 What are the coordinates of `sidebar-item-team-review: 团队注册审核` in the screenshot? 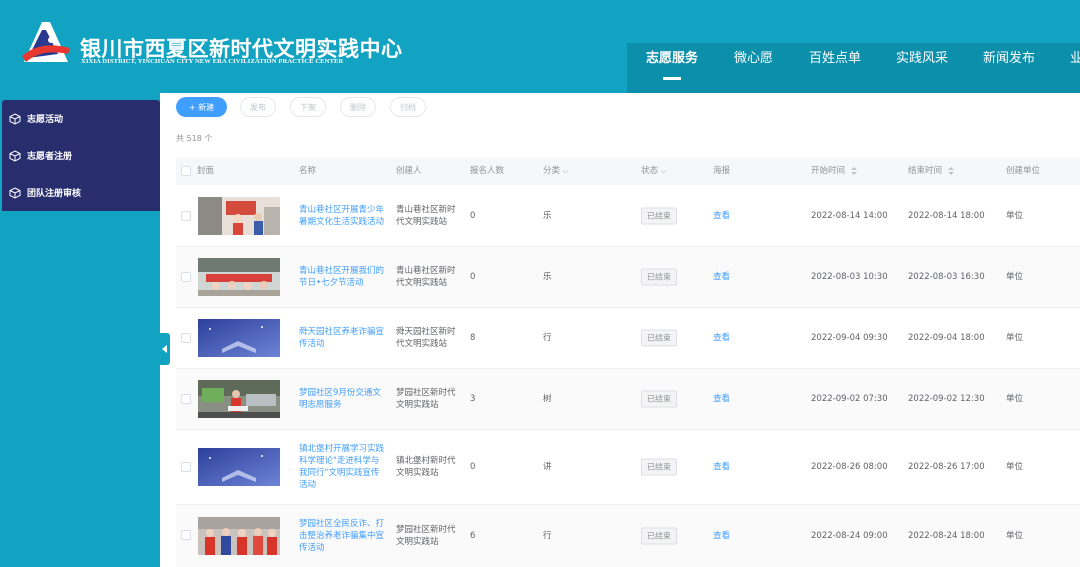 It's located at (81, 192).